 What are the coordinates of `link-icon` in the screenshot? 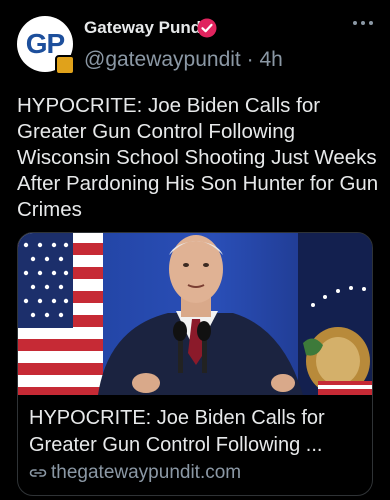 It's located at (38, 473).